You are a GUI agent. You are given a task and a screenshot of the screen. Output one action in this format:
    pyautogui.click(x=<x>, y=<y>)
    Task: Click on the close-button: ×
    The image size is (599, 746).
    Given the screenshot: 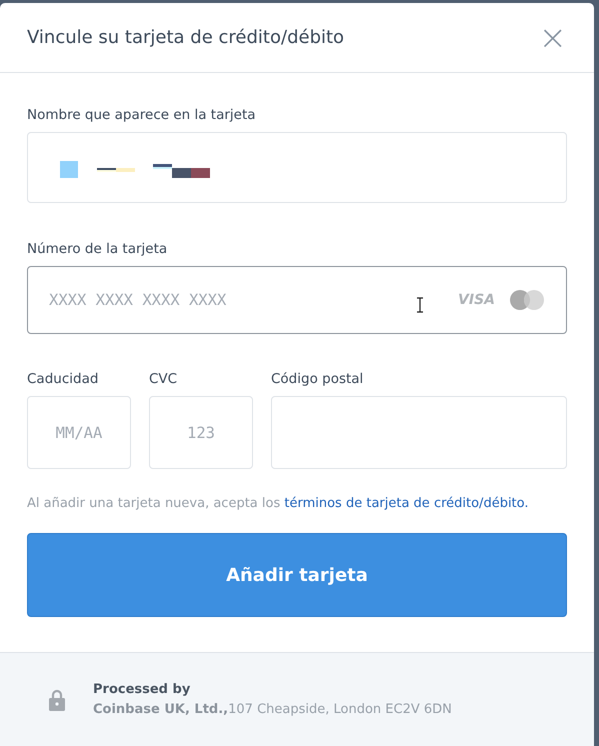 What is the action you would take?
    pyautogui.click(x=552, y=37)
    